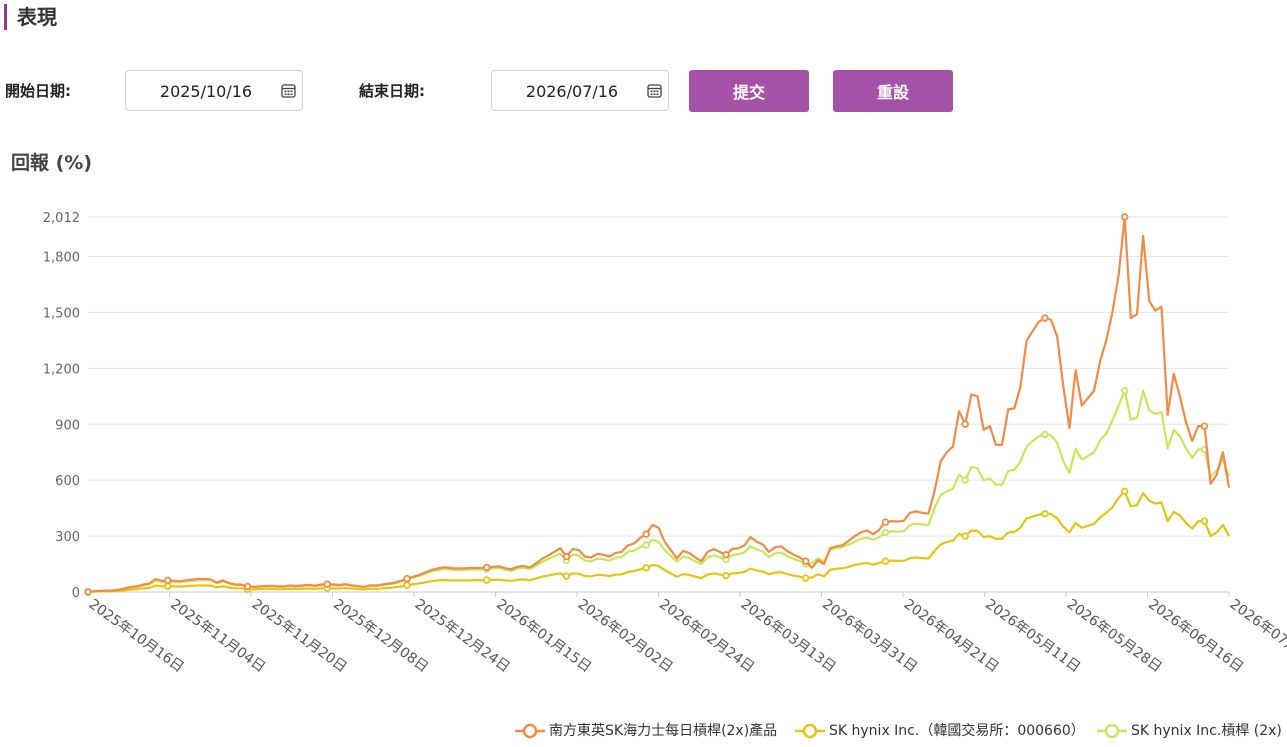 The width and height of the screenshot is (1287, 747). What do you see at coordinates (957, 731) in the screenshot?
I see `legend-label: SK hynix Inc.（韓國交易所：000660）` at bounding box center [957, 731].